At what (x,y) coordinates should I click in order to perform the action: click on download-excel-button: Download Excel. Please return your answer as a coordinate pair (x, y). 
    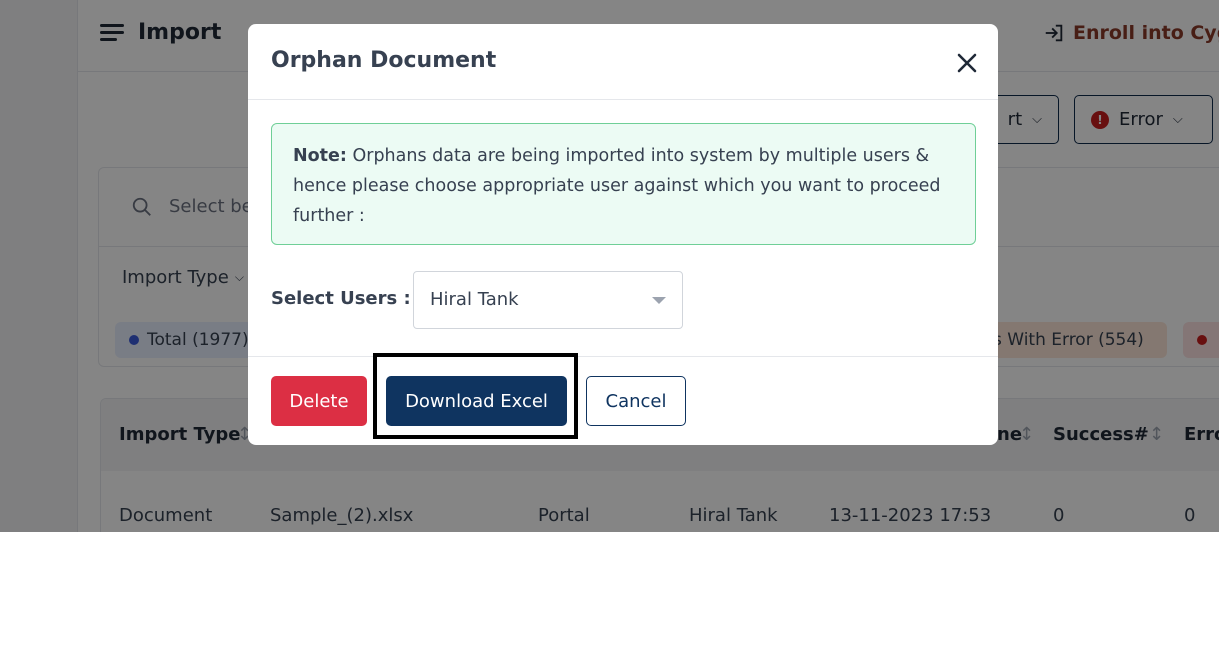
    Looking at the image, I should click on (476, 401).